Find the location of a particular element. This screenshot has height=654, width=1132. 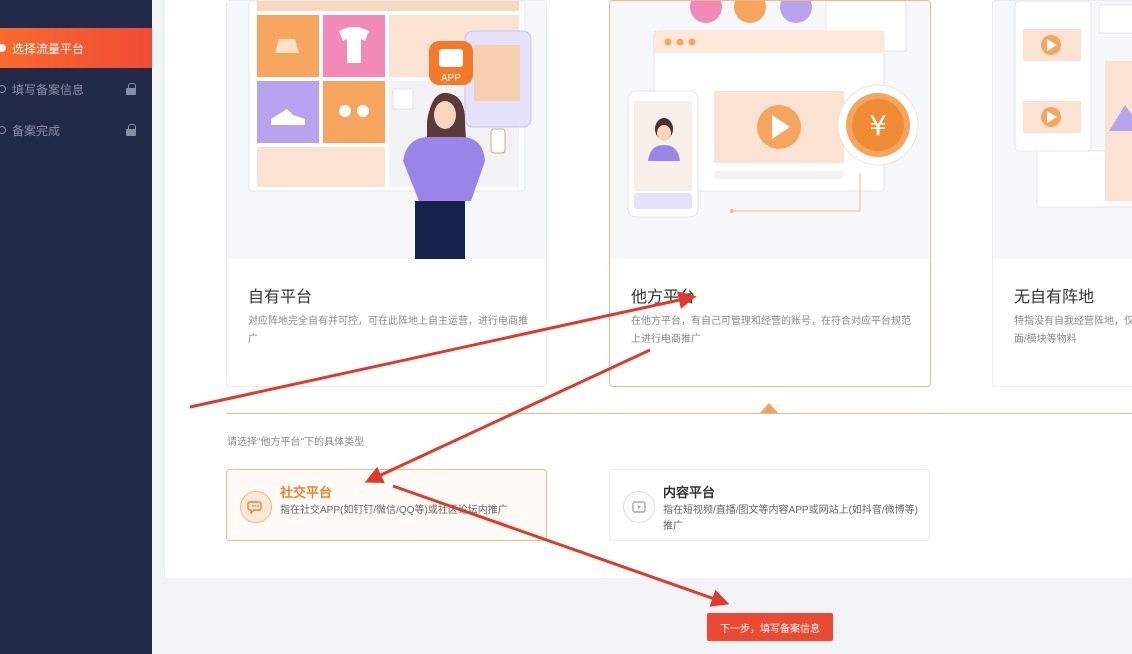

subtype-title: 内容平台 is located at coordinates (689, 492).